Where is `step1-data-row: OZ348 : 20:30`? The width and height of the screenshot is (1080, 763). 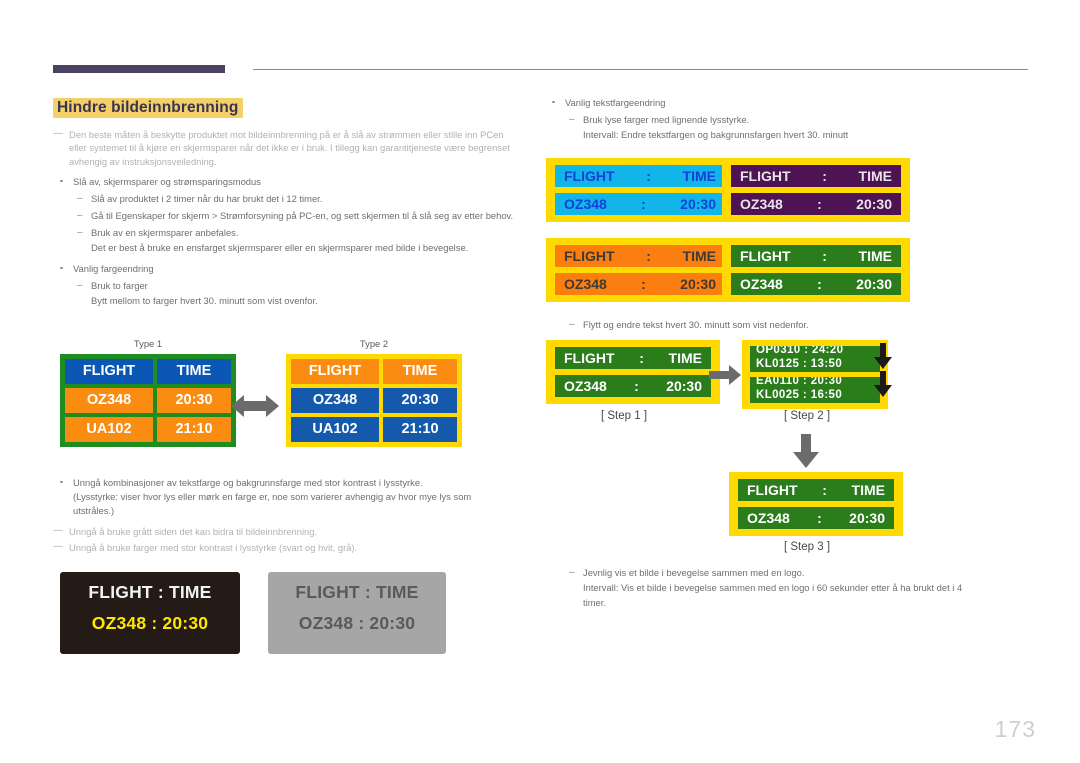 step1-data-row: OZ348 : 20:30 is located at coordinates (633, 386).